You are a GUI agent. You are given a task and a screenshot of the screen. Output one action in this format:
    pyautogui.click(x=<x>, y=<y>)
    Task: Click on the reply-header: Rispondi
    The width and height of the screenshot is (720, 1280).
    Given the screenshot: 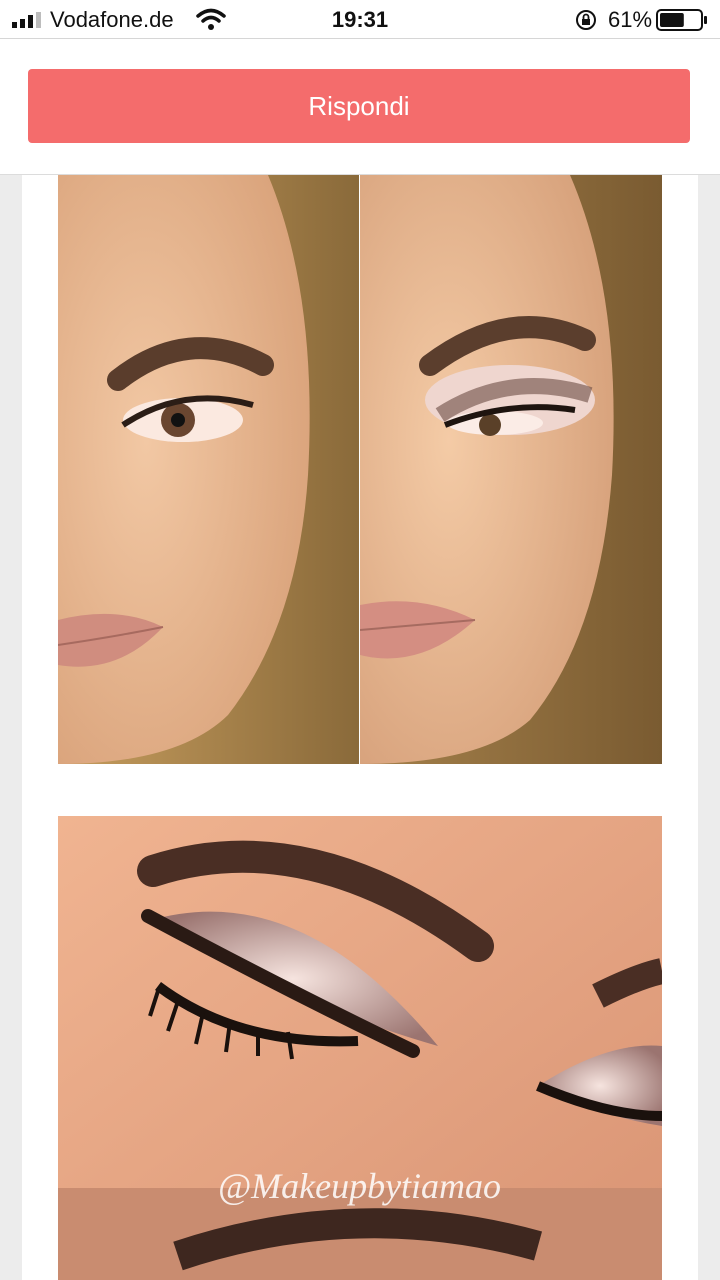 What is the action you would take?
    pyautogui.click(x=360, y=107)
    